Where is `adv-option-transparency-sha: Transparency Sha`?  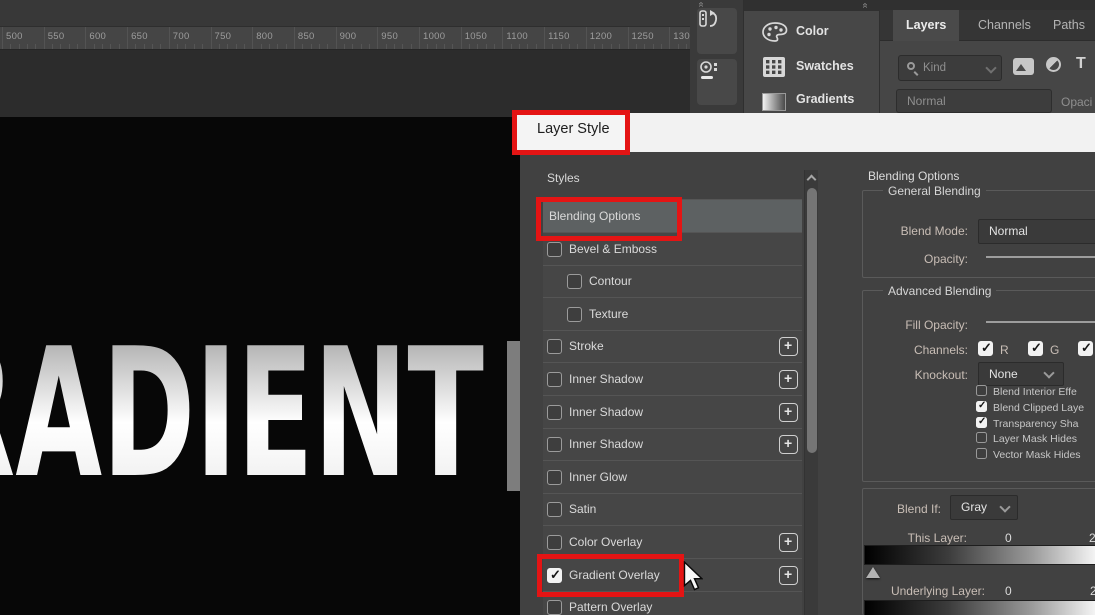 adv-option-transparency-sha: Transparency Sha is located at coordinates (1035, 424).